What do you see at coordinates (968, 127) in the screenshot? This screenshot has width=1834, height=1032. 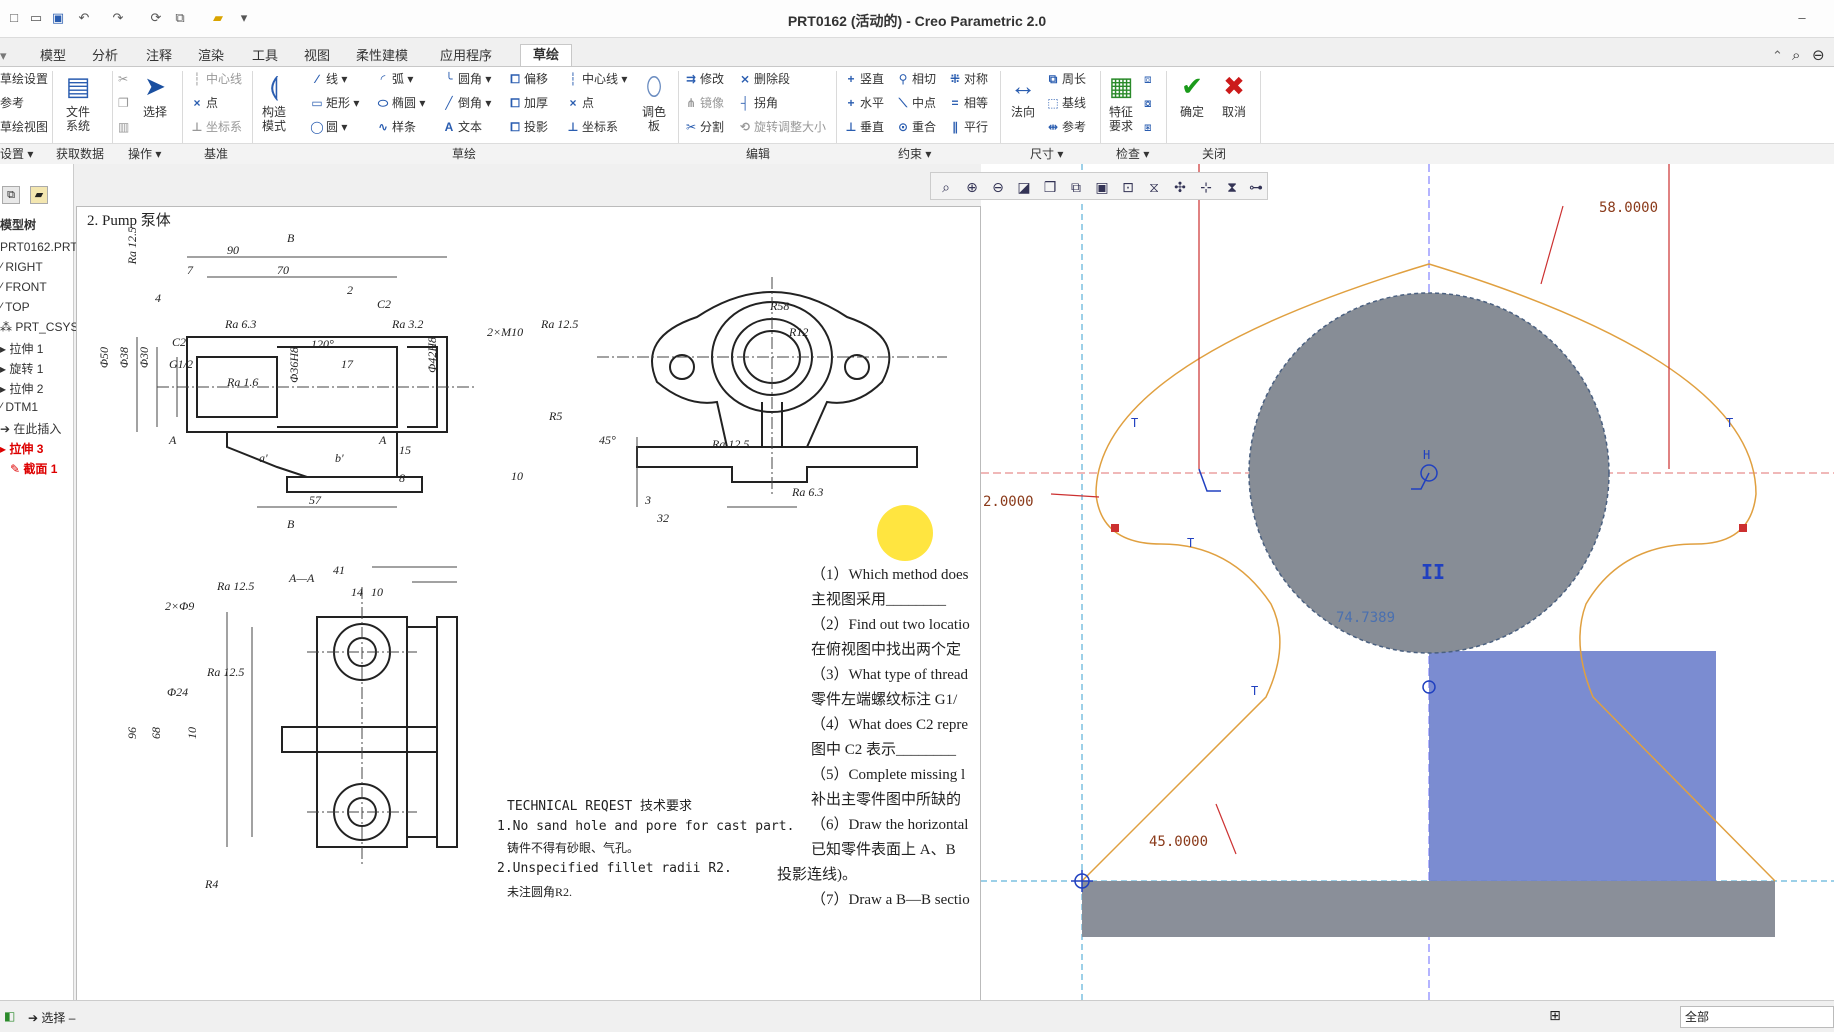 I see `parallel-constraint-button: ∥ 平行` at bounding box center [968, 127].